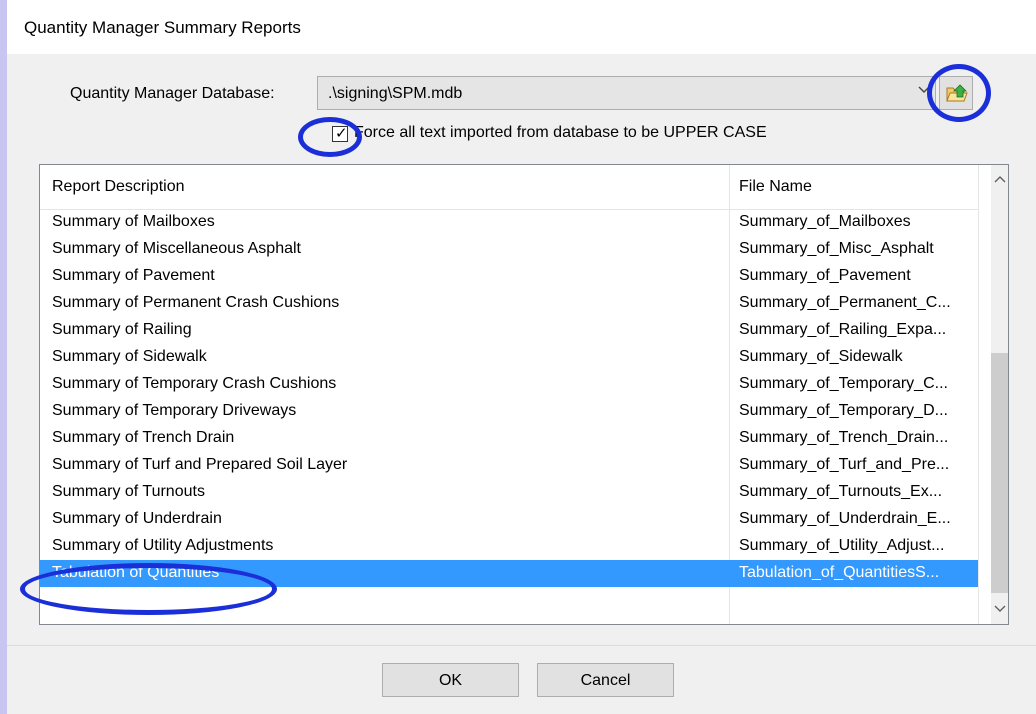 The height and width of the screenshot is (714, 1036). What do you see at coordinates (775, 187) in the screenshot?
I see `column-header-file-name: File Name` at bounding box center [775, 187].